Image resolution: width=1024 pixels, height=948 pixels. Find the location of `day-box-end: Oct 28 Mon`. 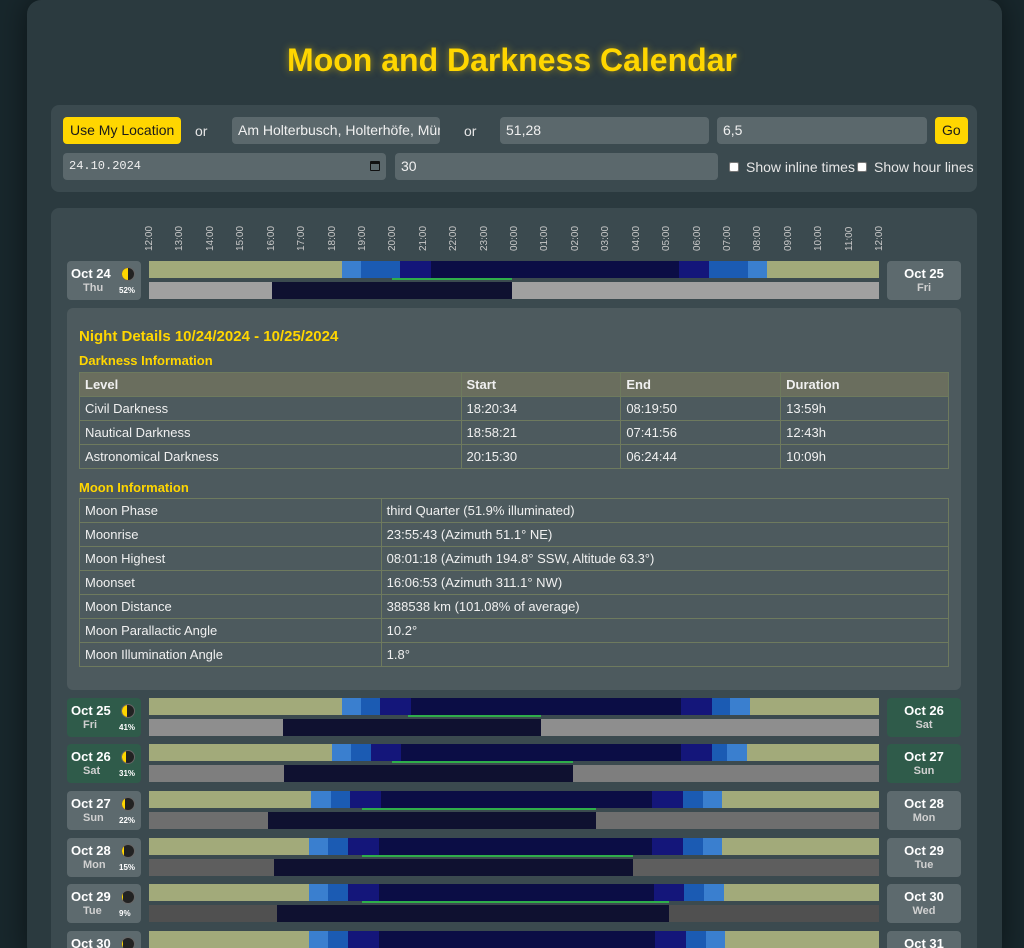

day-box-end: Oct 28 Mon is located at coordinates (924, 810).